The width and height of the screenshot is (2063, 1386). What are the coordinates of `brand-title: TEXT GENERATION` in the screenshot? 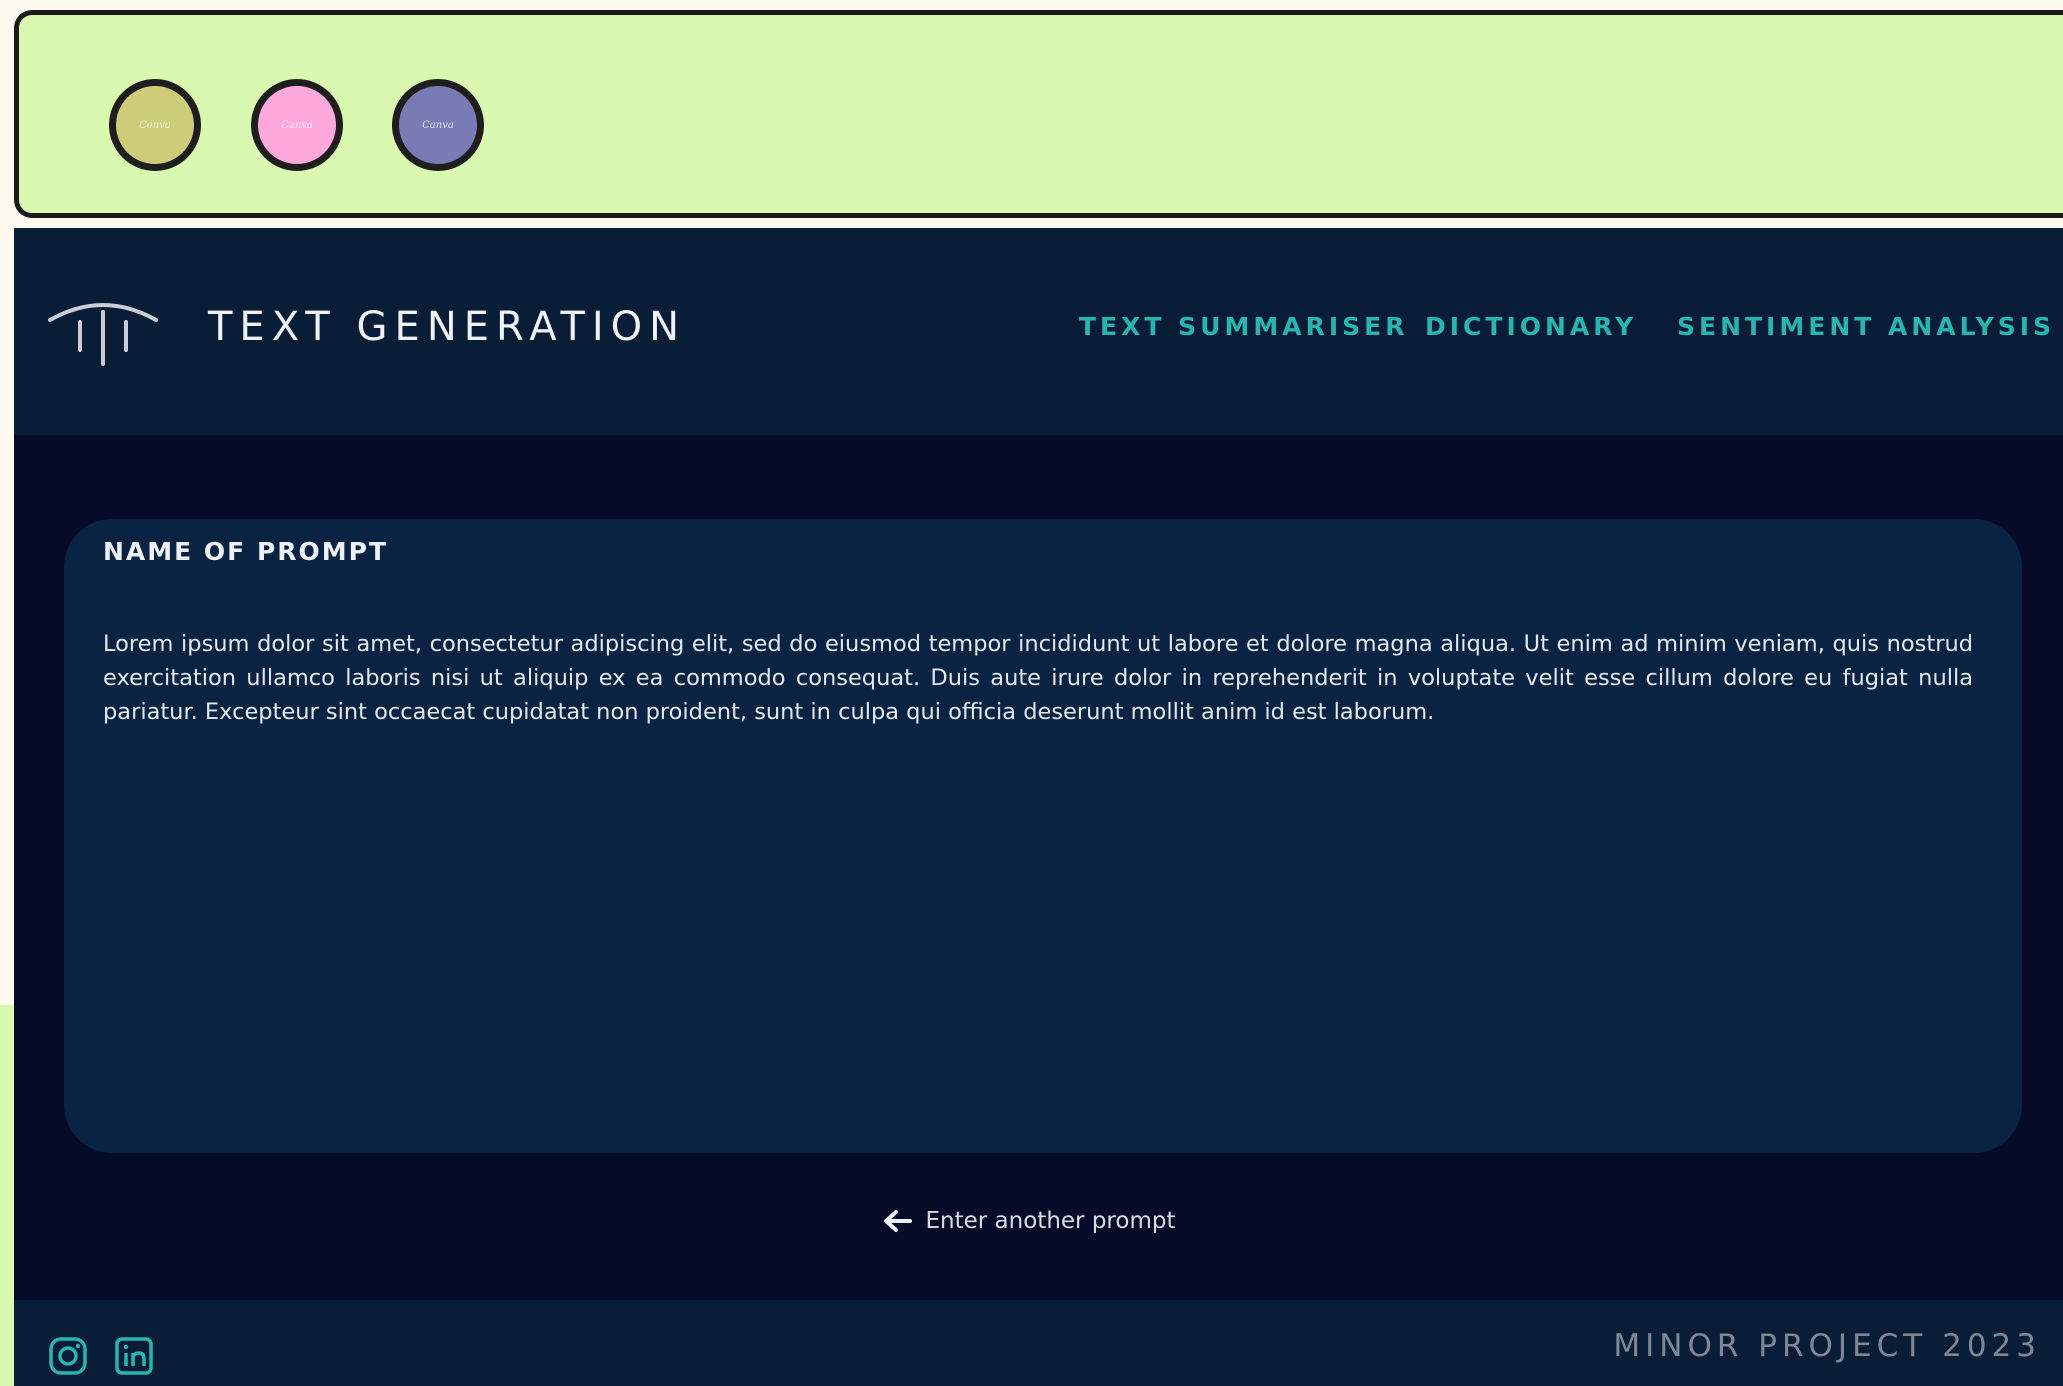 It's located at (447, 327).